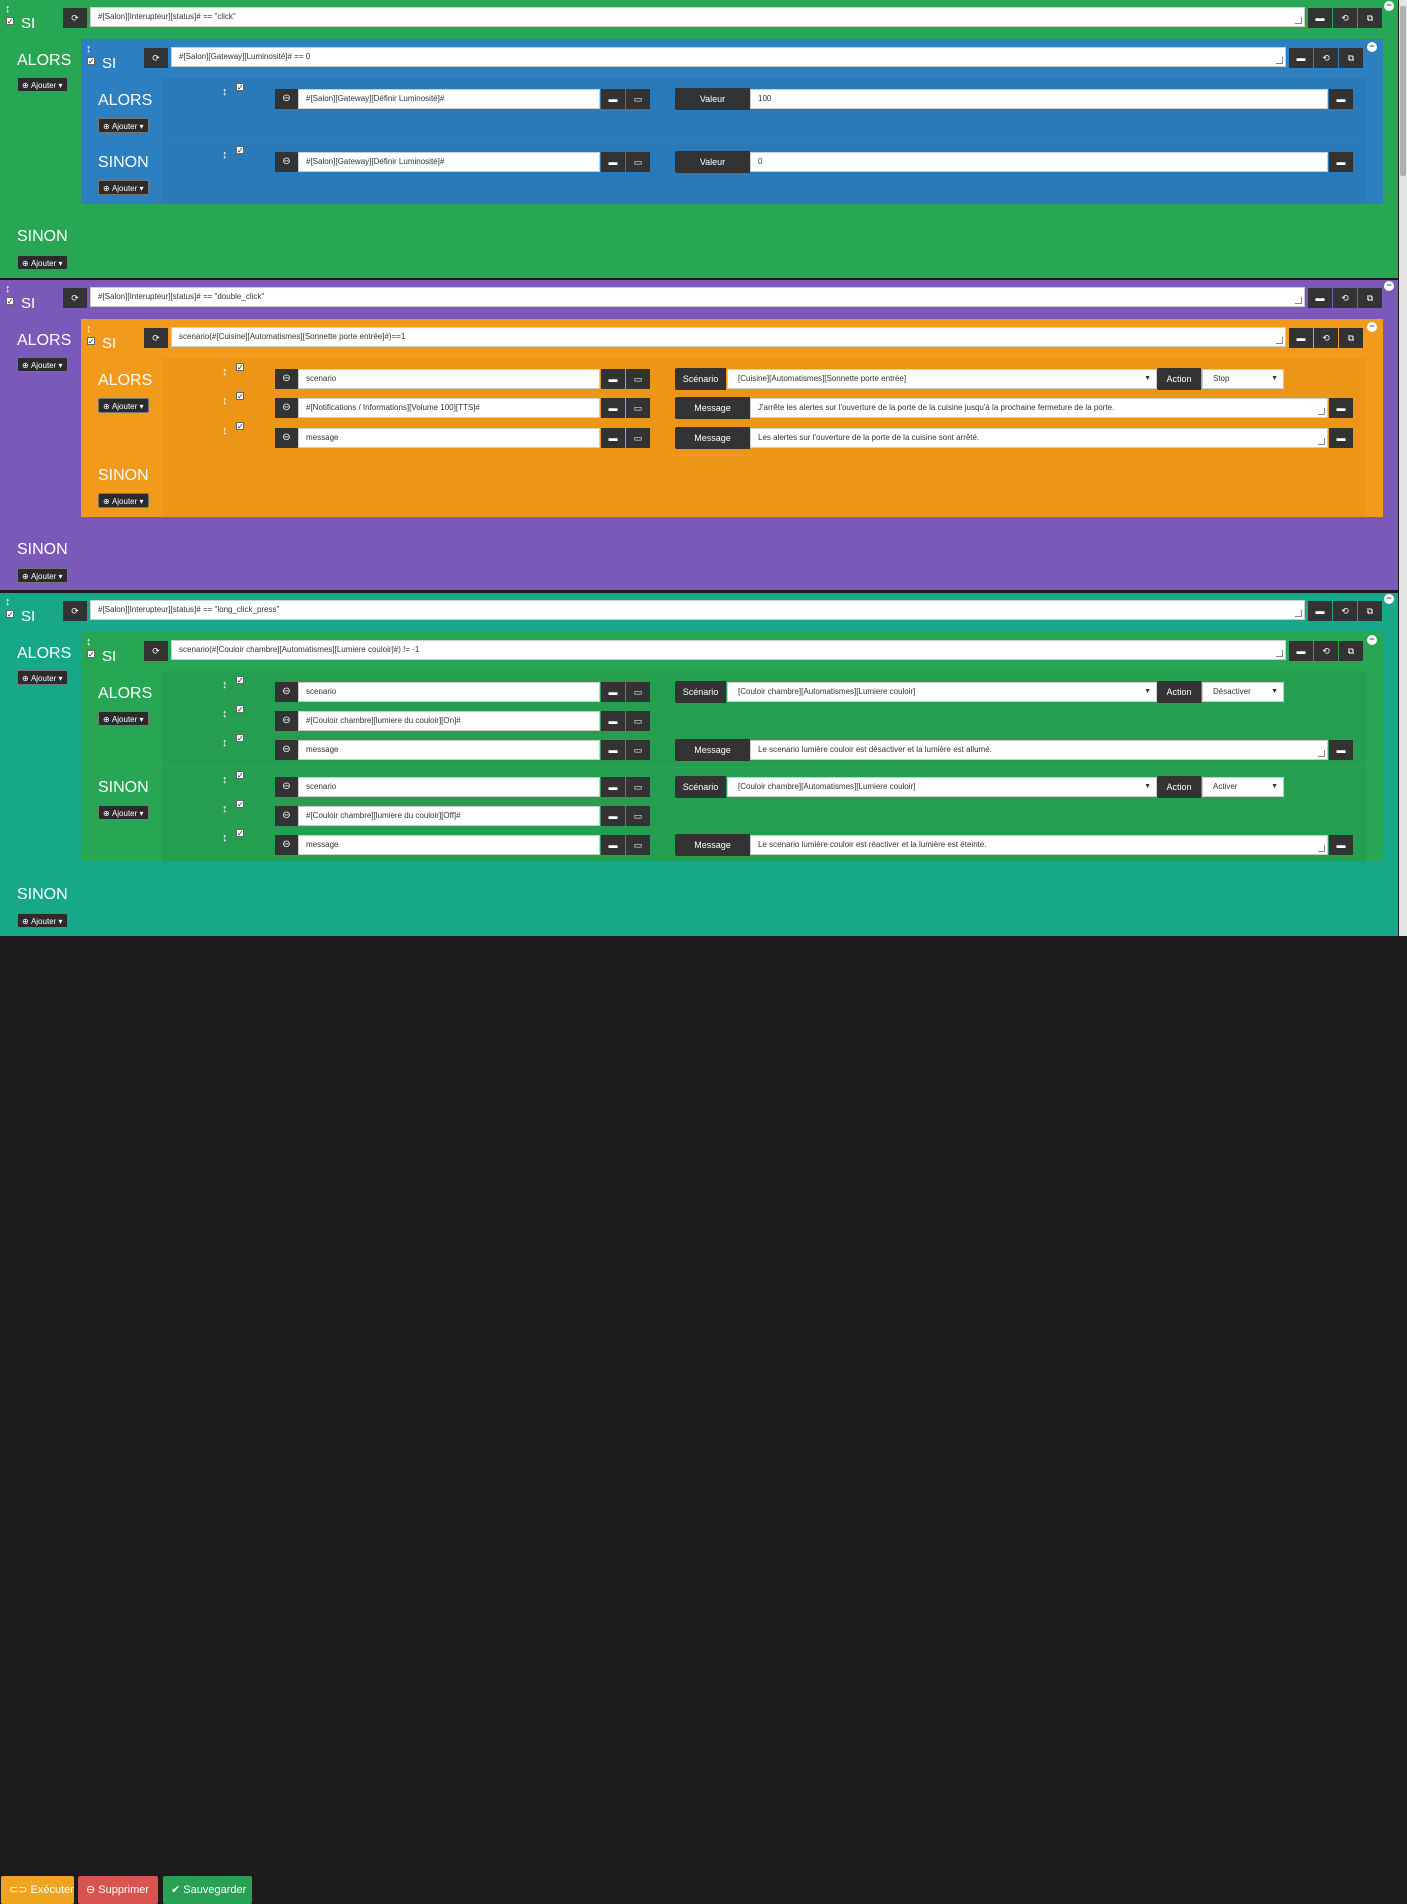 The image size is (1407, 1904). I want to click on block1-else-1-select-button: ▭, so click(638, 162).